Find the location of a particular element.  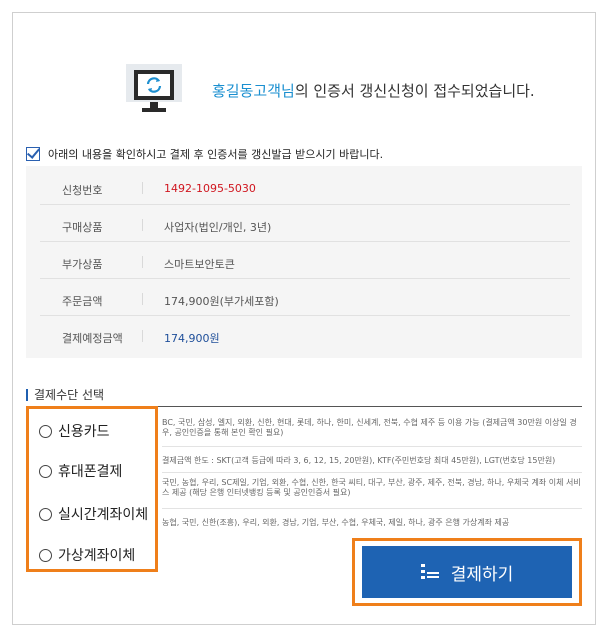

method-label: 실시간계좌이체 is located at coordinates (103, 515).